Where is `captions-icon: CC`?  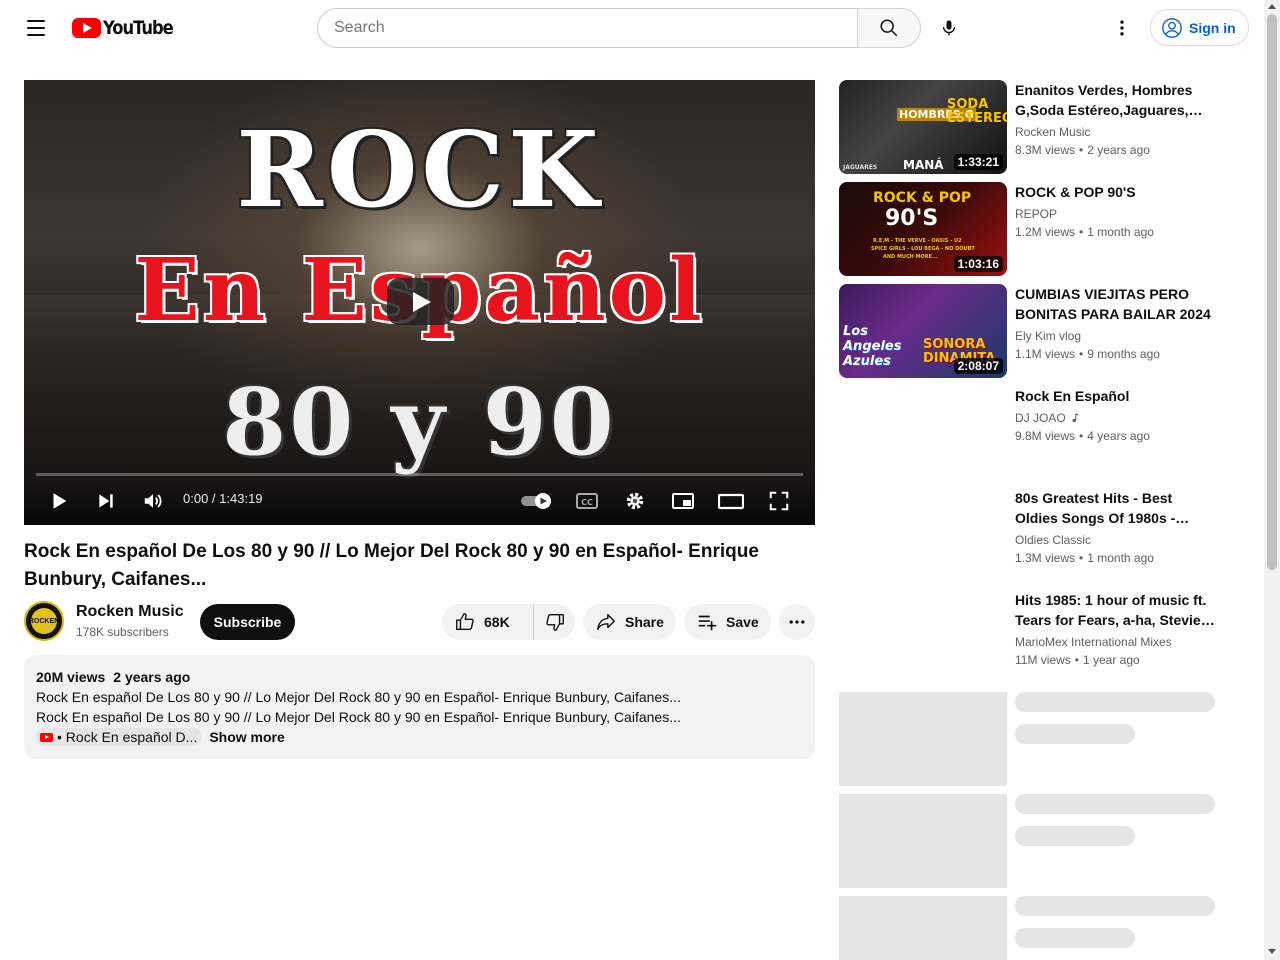
captions-icon: CC is located at coordinates (587, 501).